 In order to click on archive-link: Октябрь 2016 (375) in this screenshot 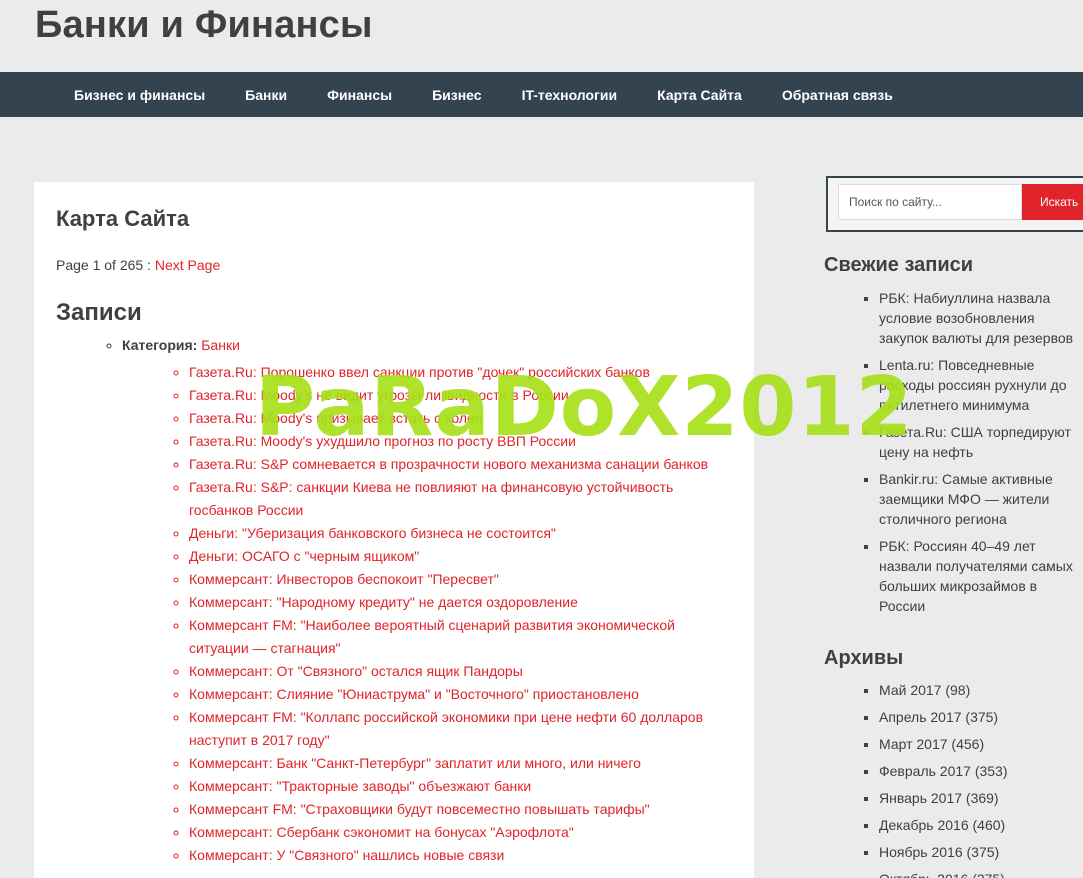, I will do `click(981, 873)`.